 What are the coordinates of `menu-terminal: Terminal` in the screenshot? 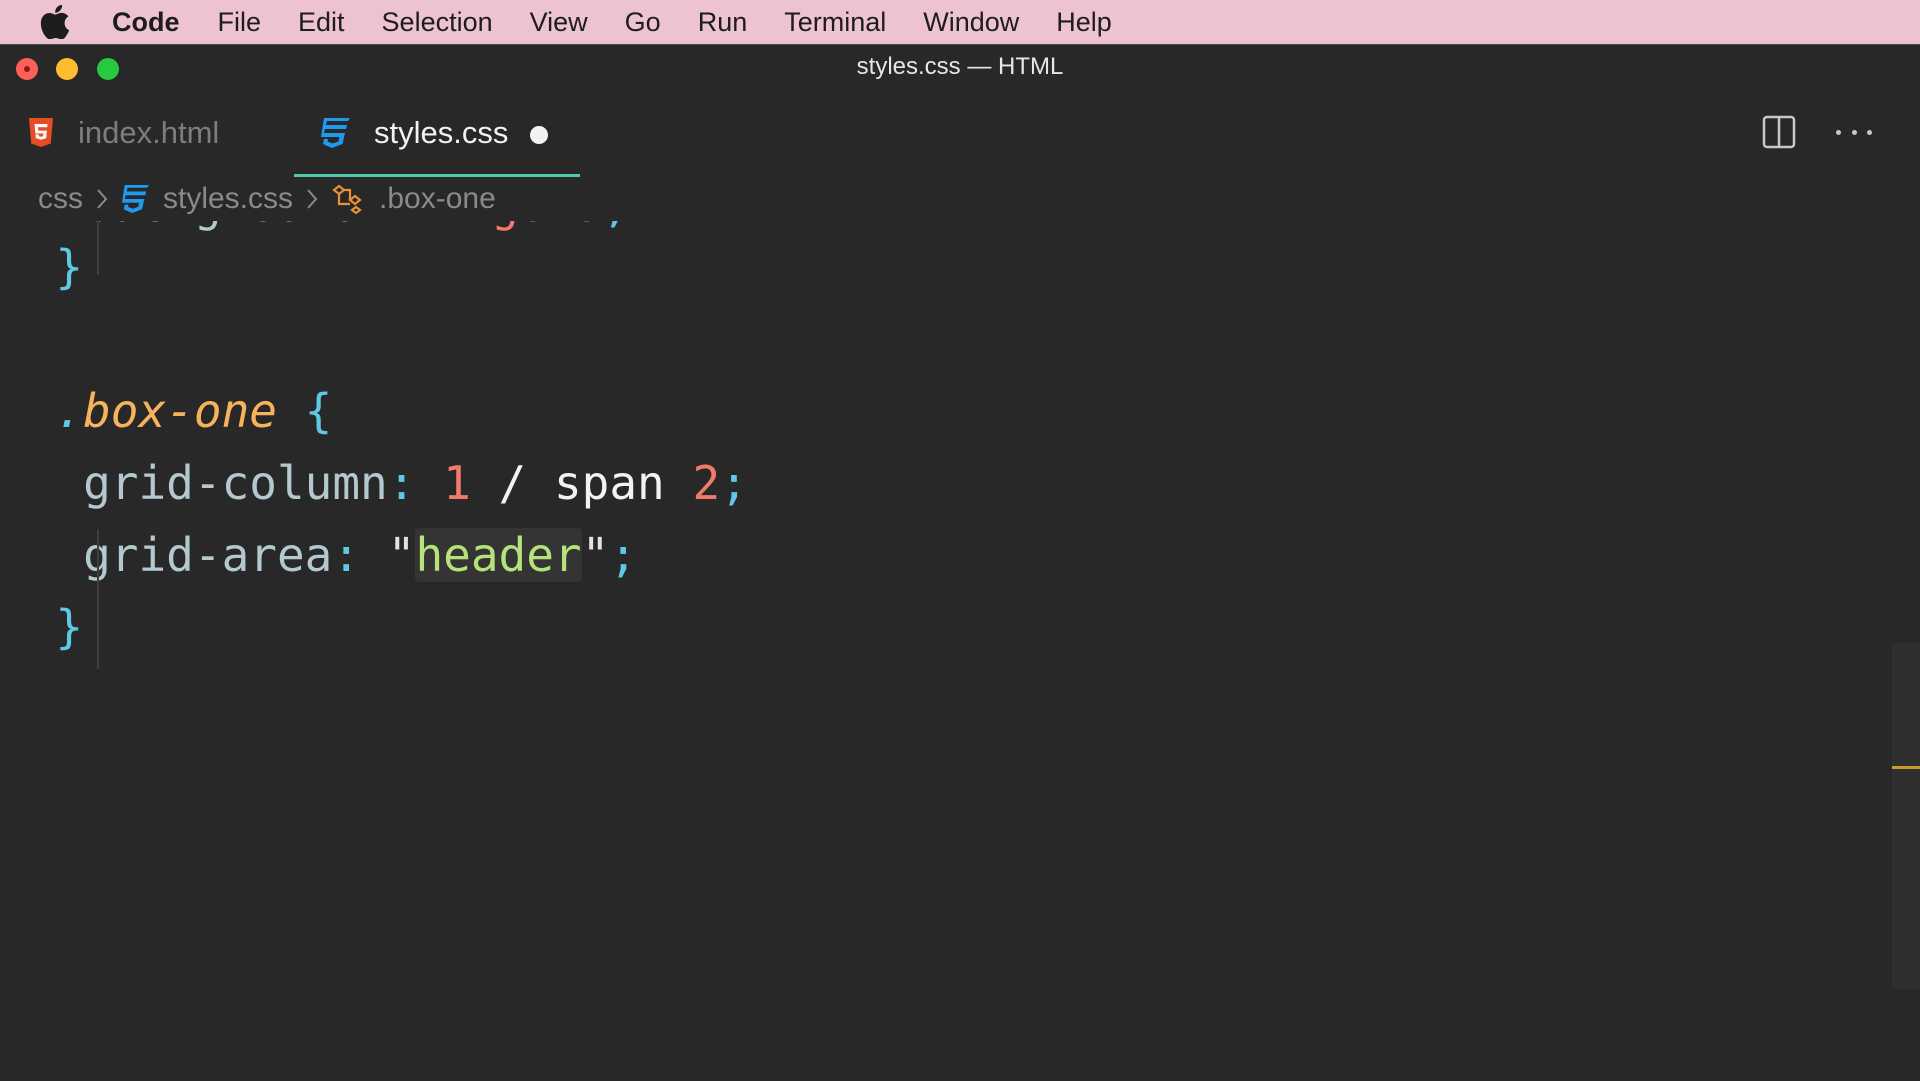 It's located at (835, 22).